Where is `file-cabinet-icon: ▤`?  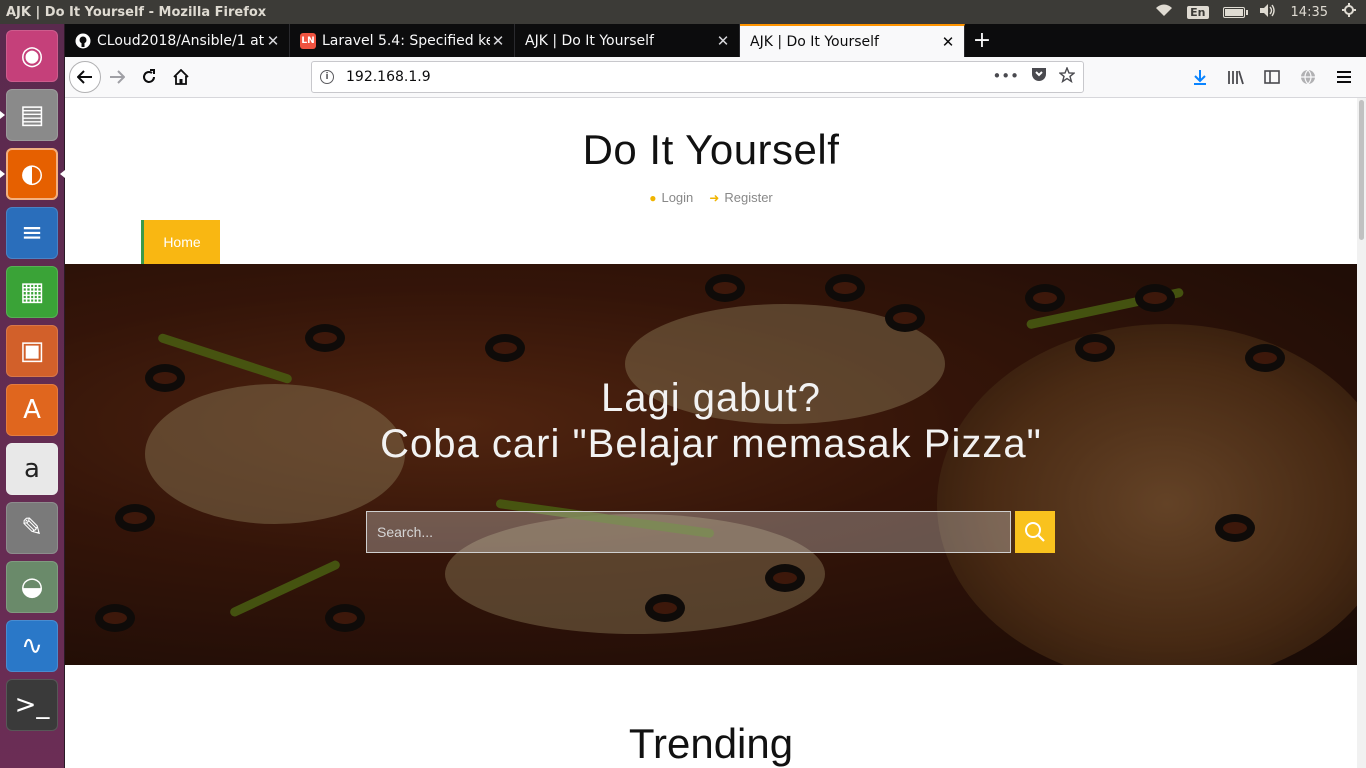 file-cabinet-icon: ▤ is located at coordinates (32, 115).